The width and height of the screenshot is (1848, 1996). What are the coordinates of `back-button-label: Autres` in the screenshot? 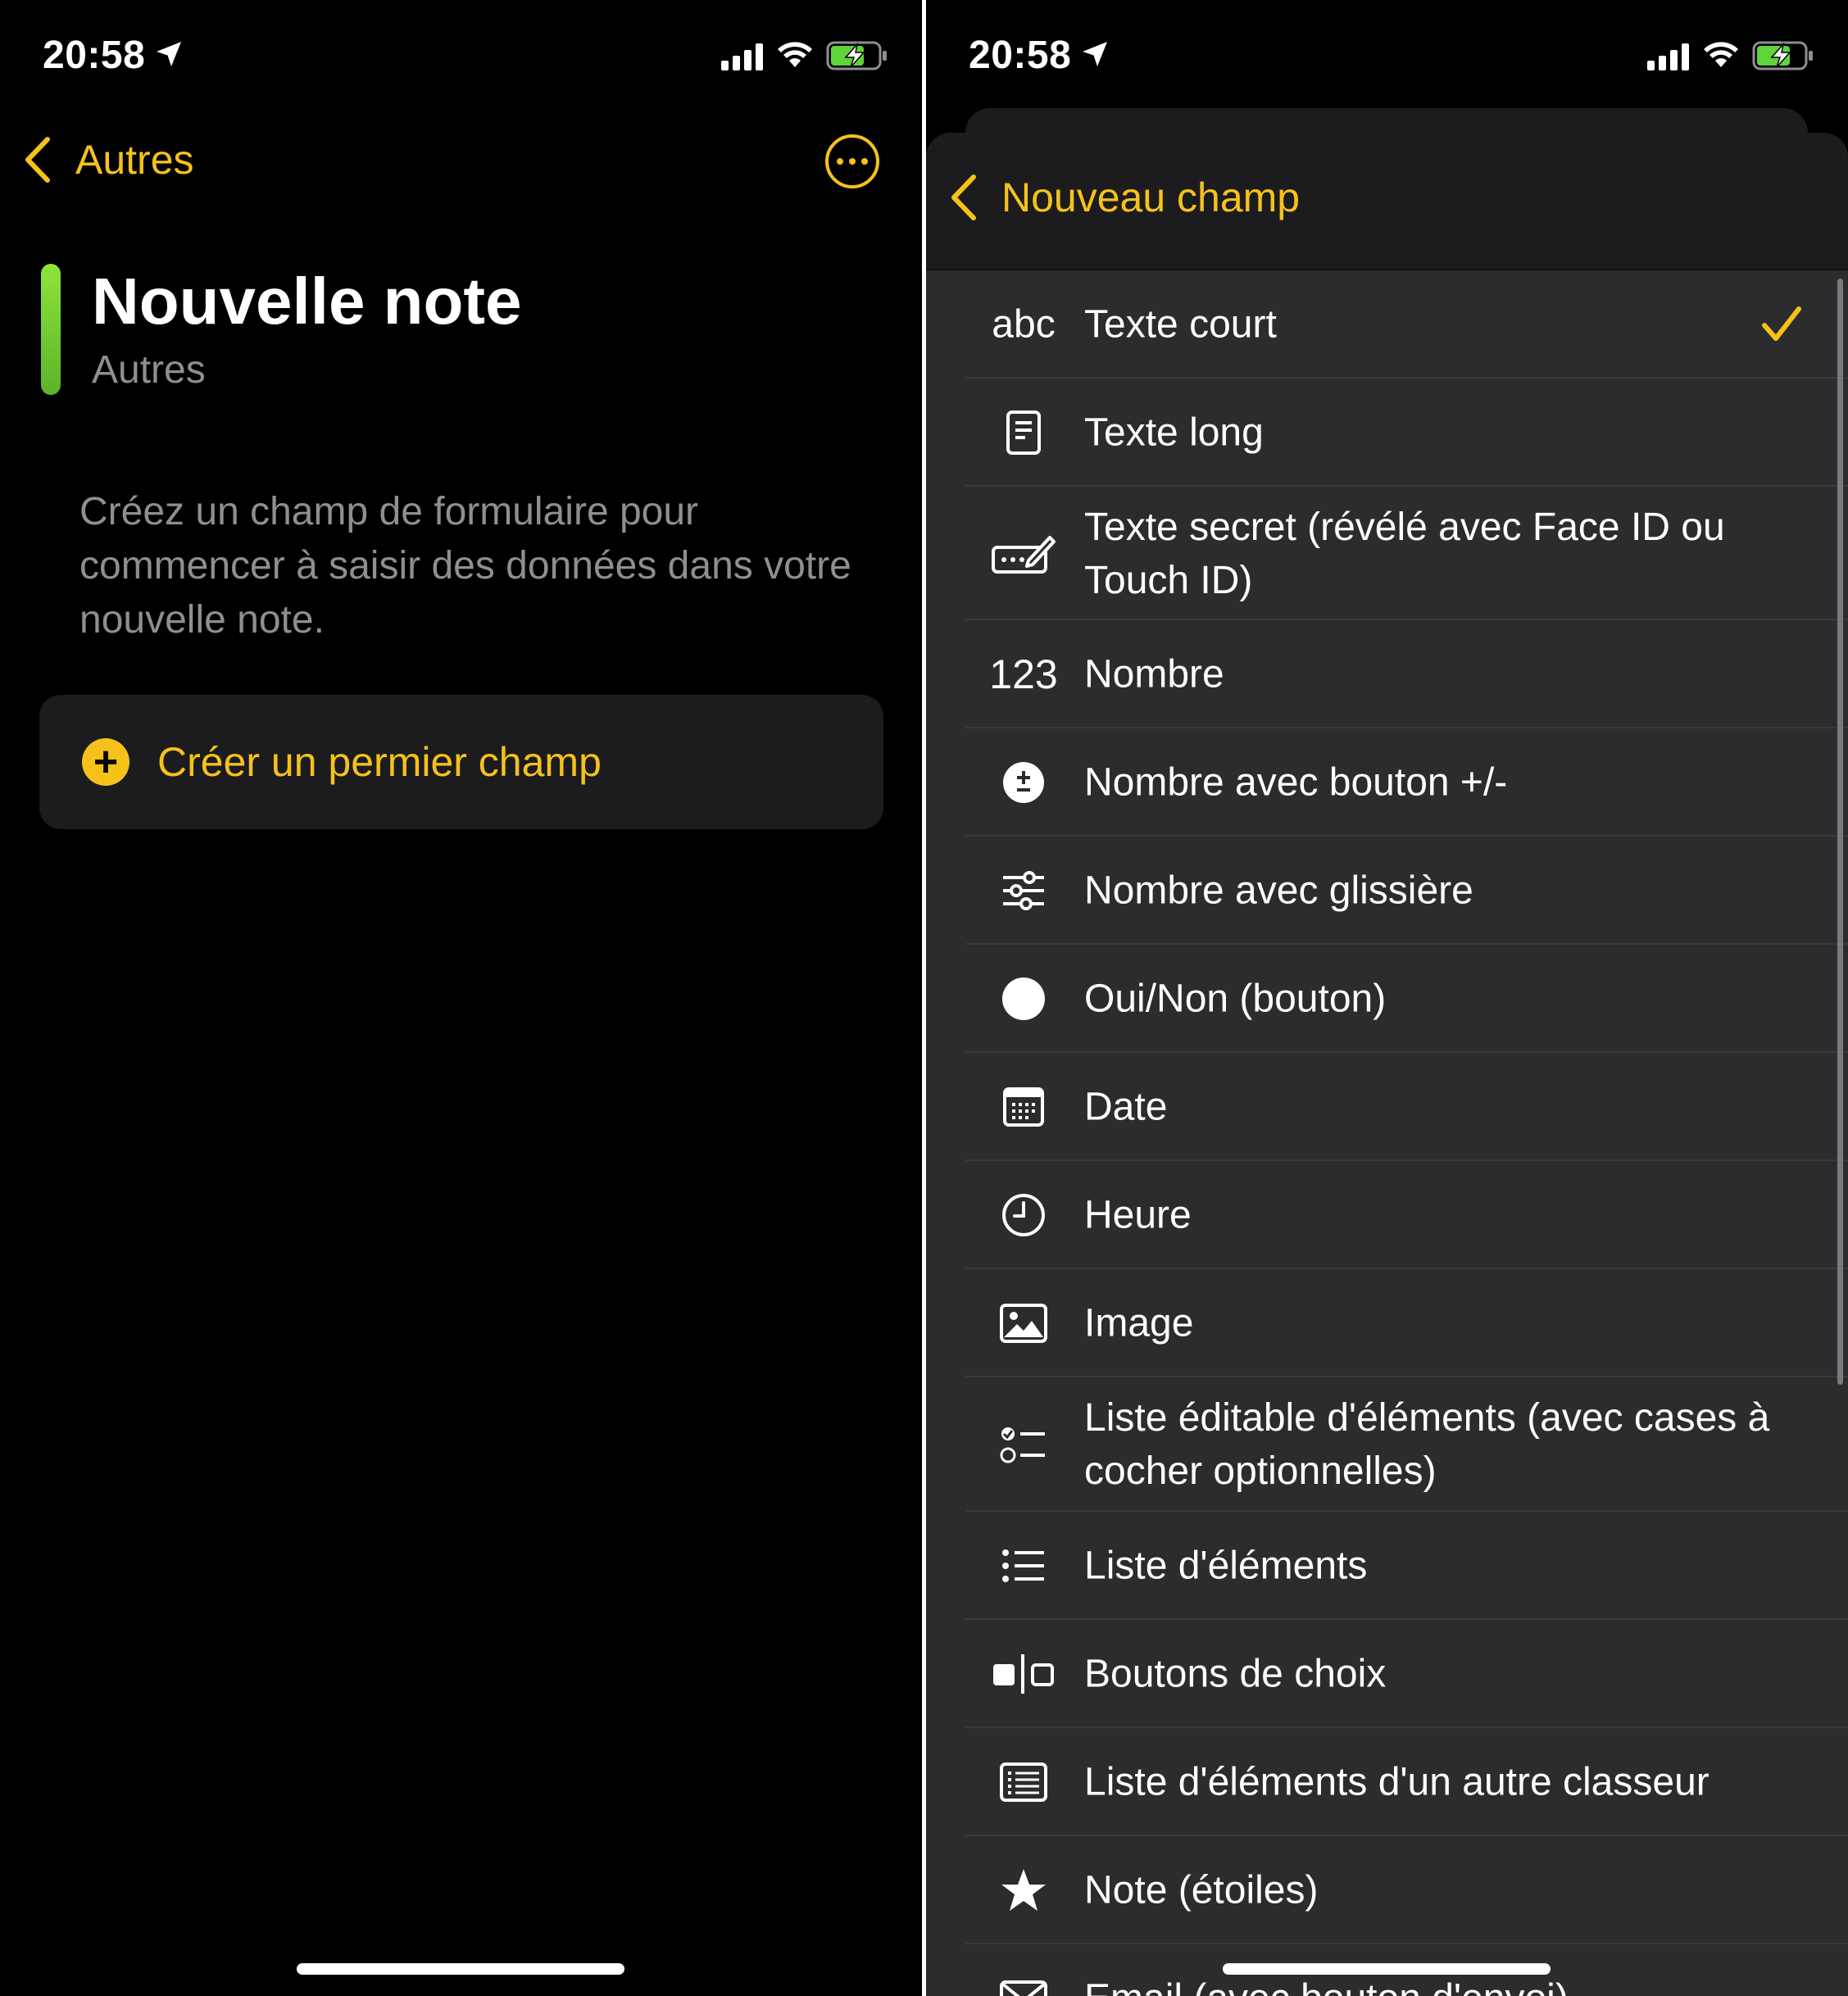 It's located at (134, 160).